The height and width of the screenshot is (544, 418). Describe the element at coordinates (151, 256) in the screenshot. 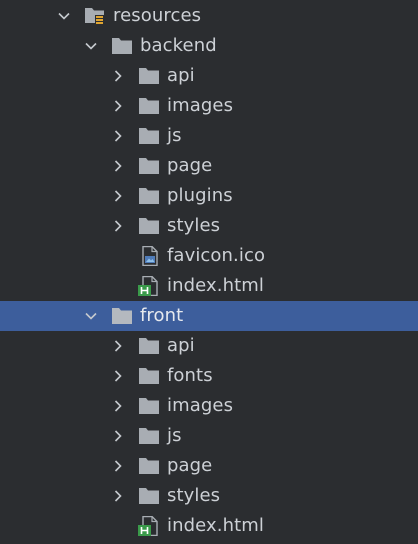

I see `image-file-icon` at that location.